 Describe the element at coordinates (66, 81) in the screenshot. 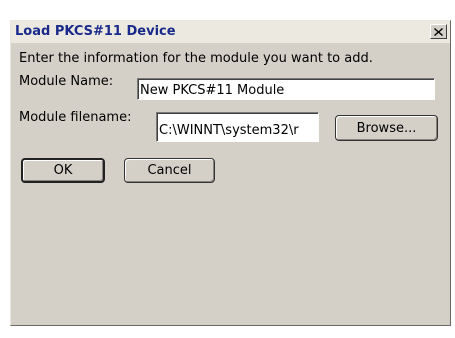

I see `module-name-label: Module Name:` at that location.